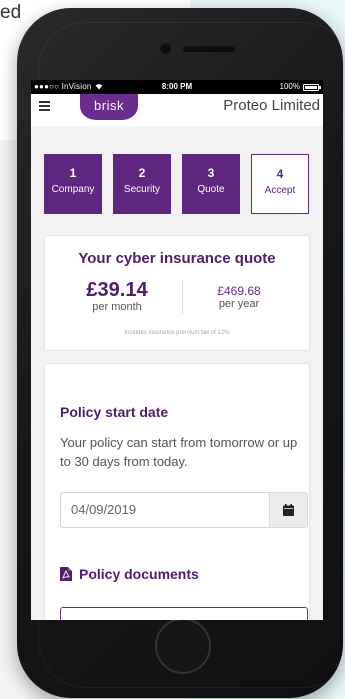 The width and height of the screenshot is (345, 699). What do you see at coordinates (239, 304) in the screenshot?
I see `yearly-label: per year` at bounding box center [239, 304].